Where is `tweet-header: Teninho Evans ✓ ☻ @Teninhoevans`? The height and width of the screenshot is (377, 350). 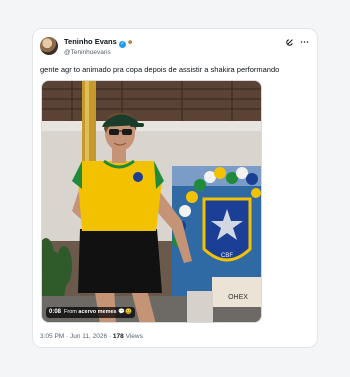
tweet-header: Teninho Evans ✓ ☻ @Teninhoevans is located at coordinates (174, 48).